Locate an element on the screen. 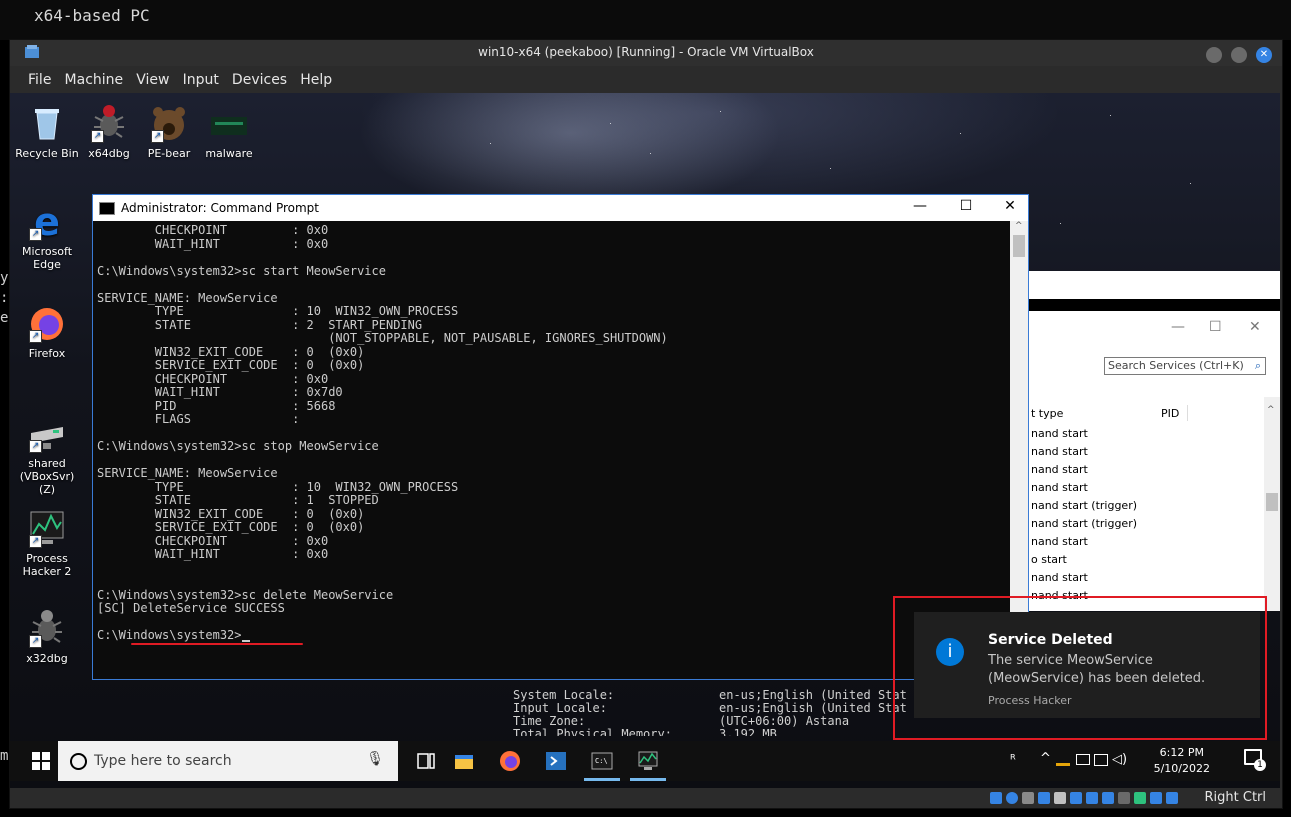 The height and width of the screenshot is (817, 1291). battery-icon is located at coordinates (1063, 764).